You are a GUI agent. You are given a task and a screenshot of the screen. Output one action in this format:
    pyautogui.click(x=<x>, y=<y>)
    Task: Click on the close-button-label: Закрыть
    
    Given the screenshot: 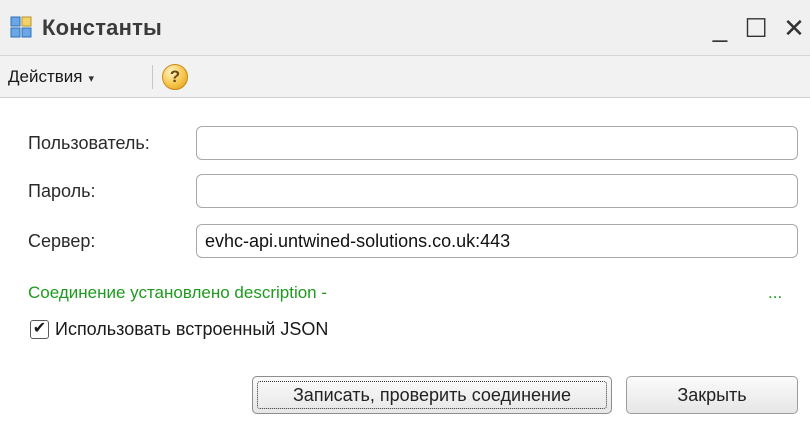 What is the action you would take?
    pyautogui.click(x=712, y=394)
    